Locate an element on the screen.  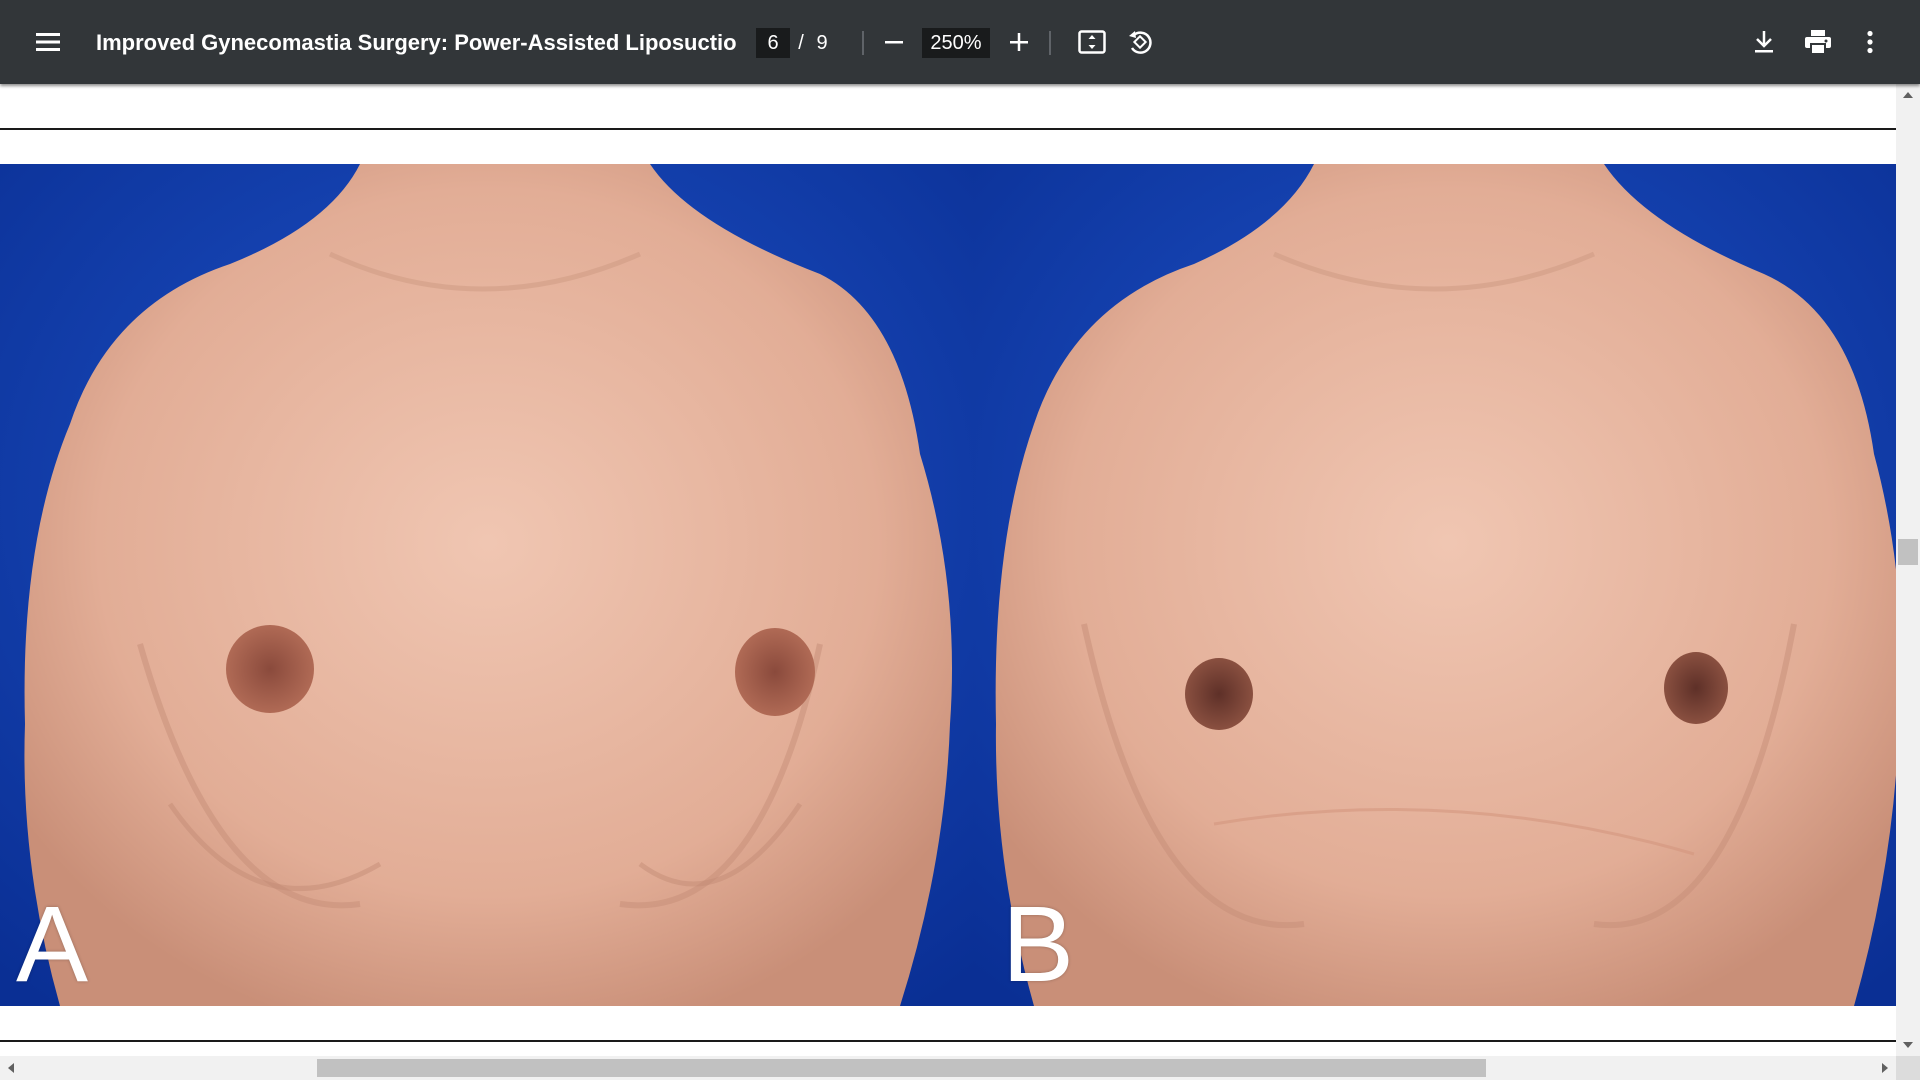
vertical-scrollbar is located at coordinates (1908, 570).